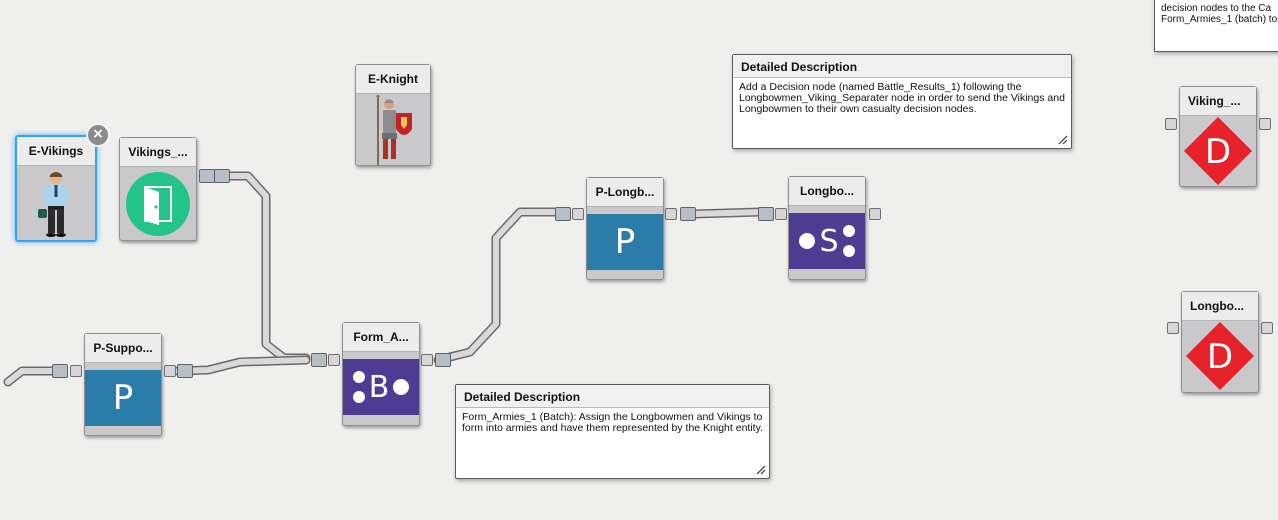 The image size is (1278, 520). I want to click on connector-wire, so click(260, 267).